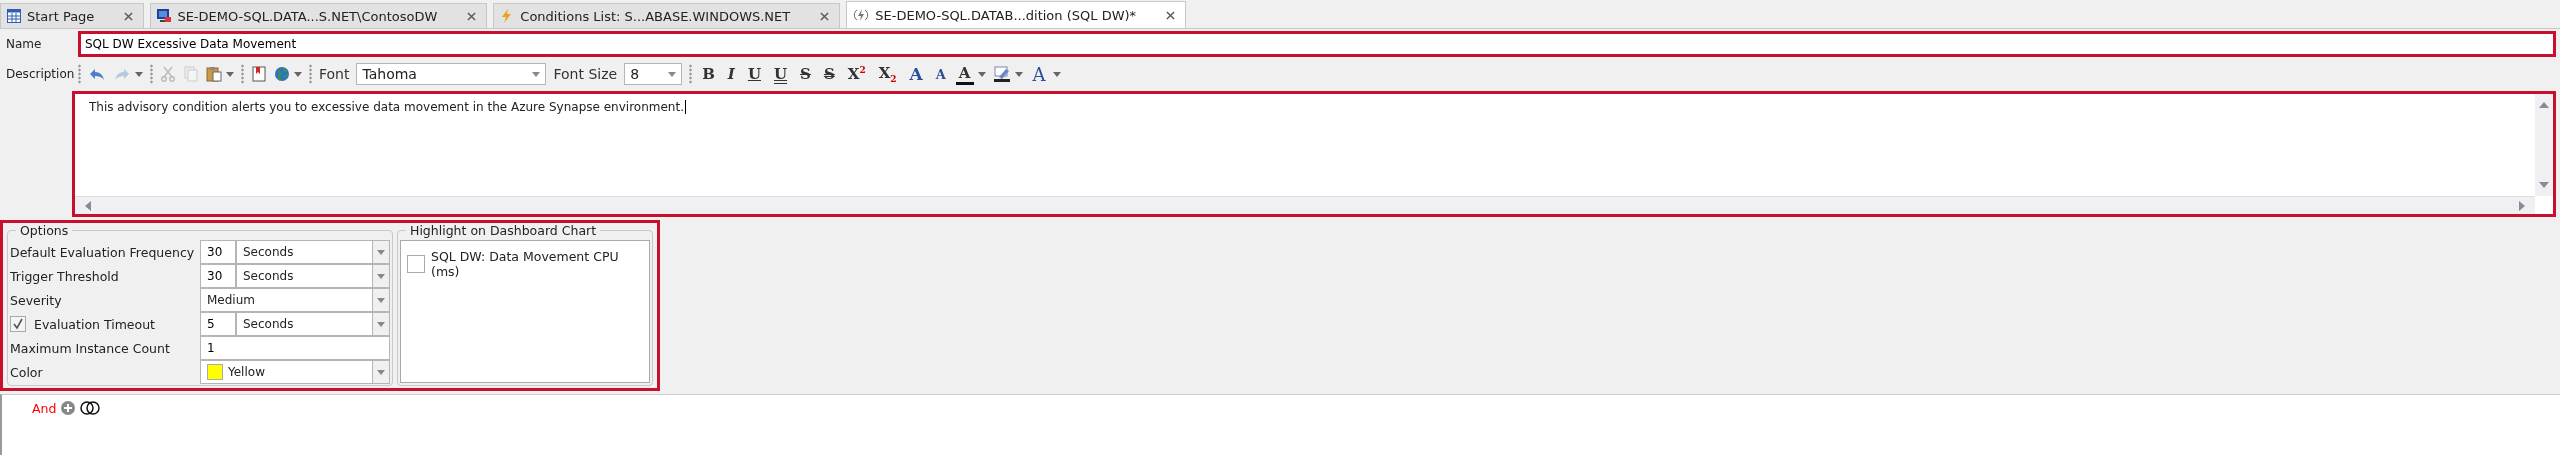 Image resolution: width=2560 pixels, height=455 pixels. I want to click on vertical-scrollbar, so click(2544, 145).